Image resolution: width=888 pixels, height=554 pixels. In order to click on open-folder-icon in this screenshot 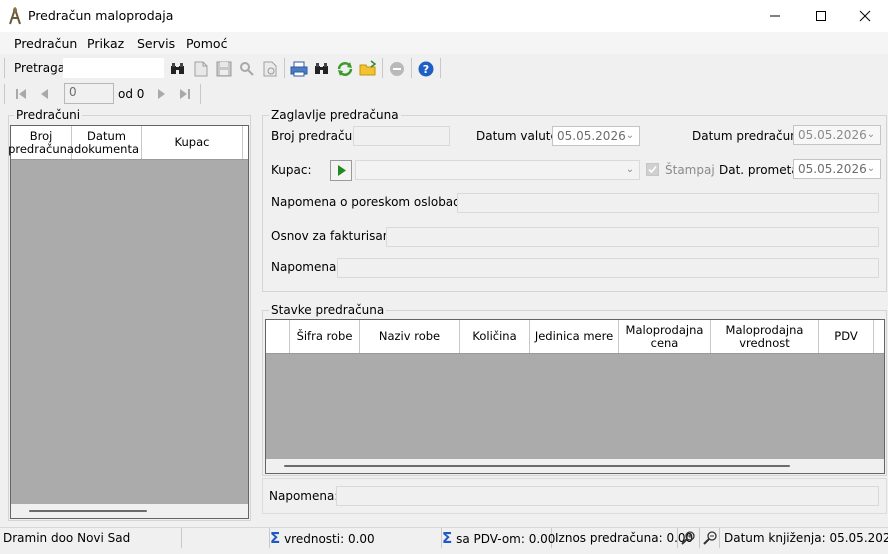, I will do `click(368, 69)`.